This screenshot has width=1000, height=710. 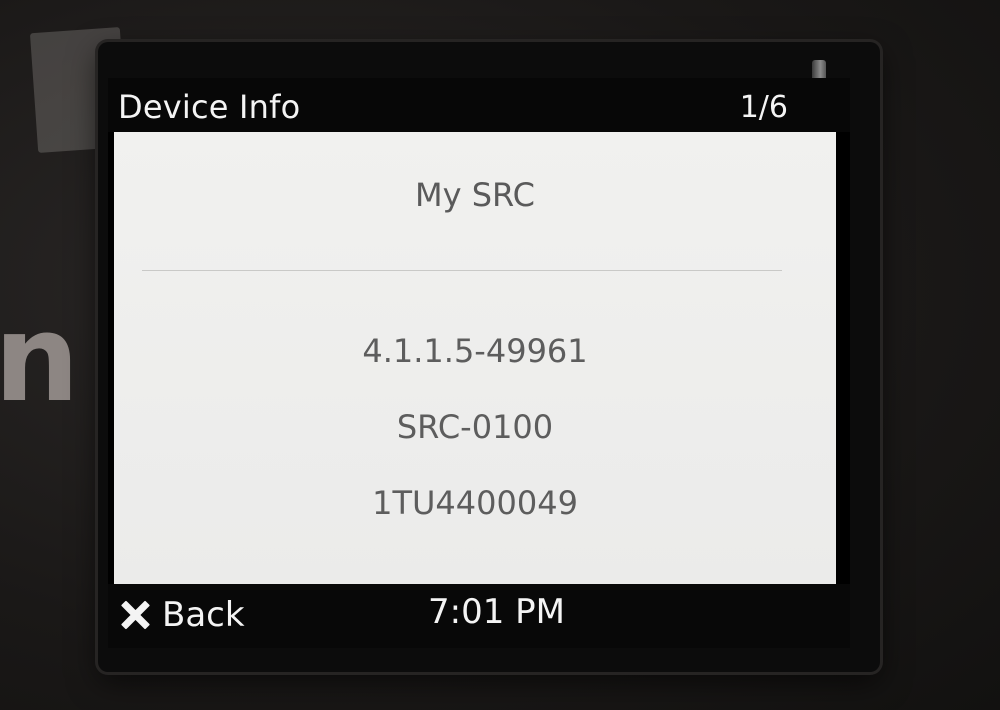 I want to click on title-bar: Device Info 1/6, so click(x=479, y=105).